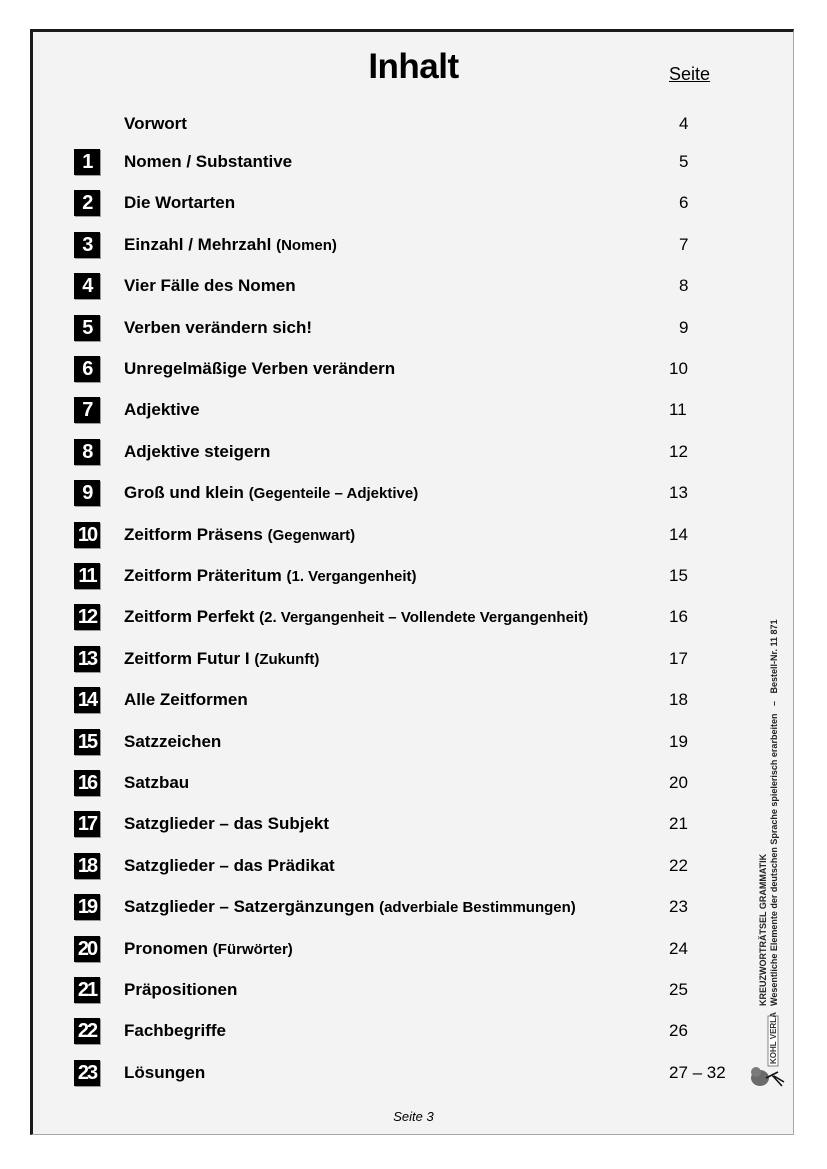 The image size is (827, 1169). I want to click on toc-entry-title: Fachbegriffe, so click(175, 1031).